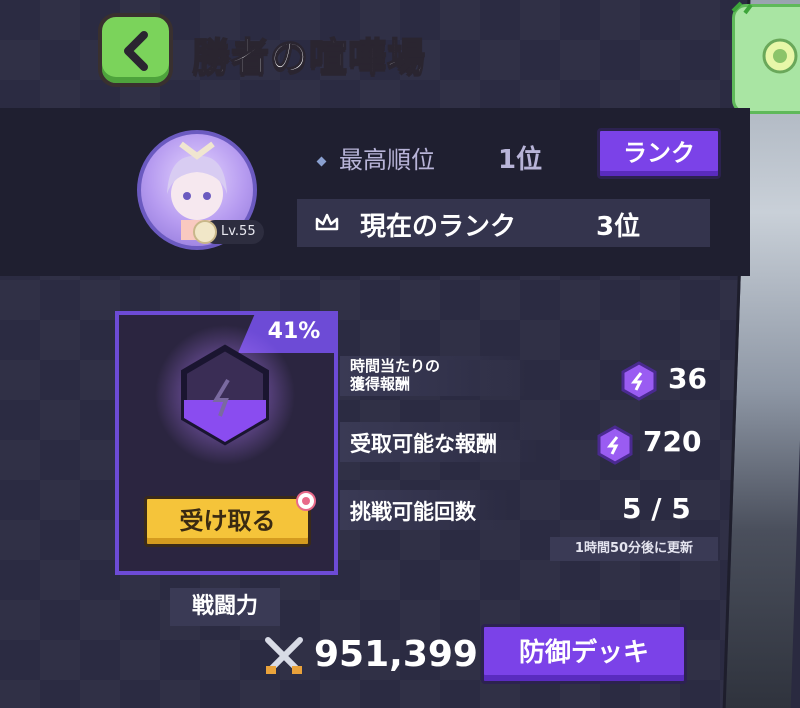 Image resolution: width=800 pixels, height=708 pixels. I want to click on rank-button: ランク, so click(659, 153).